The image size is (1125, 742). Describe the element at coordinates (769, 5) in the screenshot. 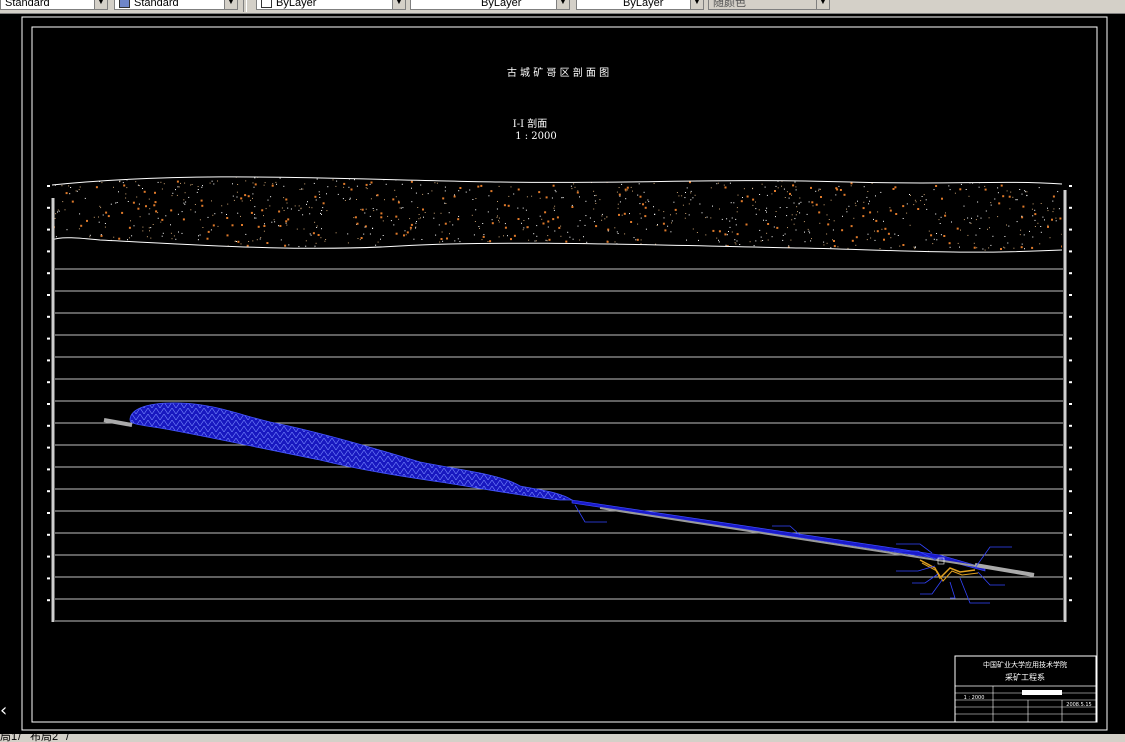

I see `plot-style-select: 随颜色 ▼` at that location.